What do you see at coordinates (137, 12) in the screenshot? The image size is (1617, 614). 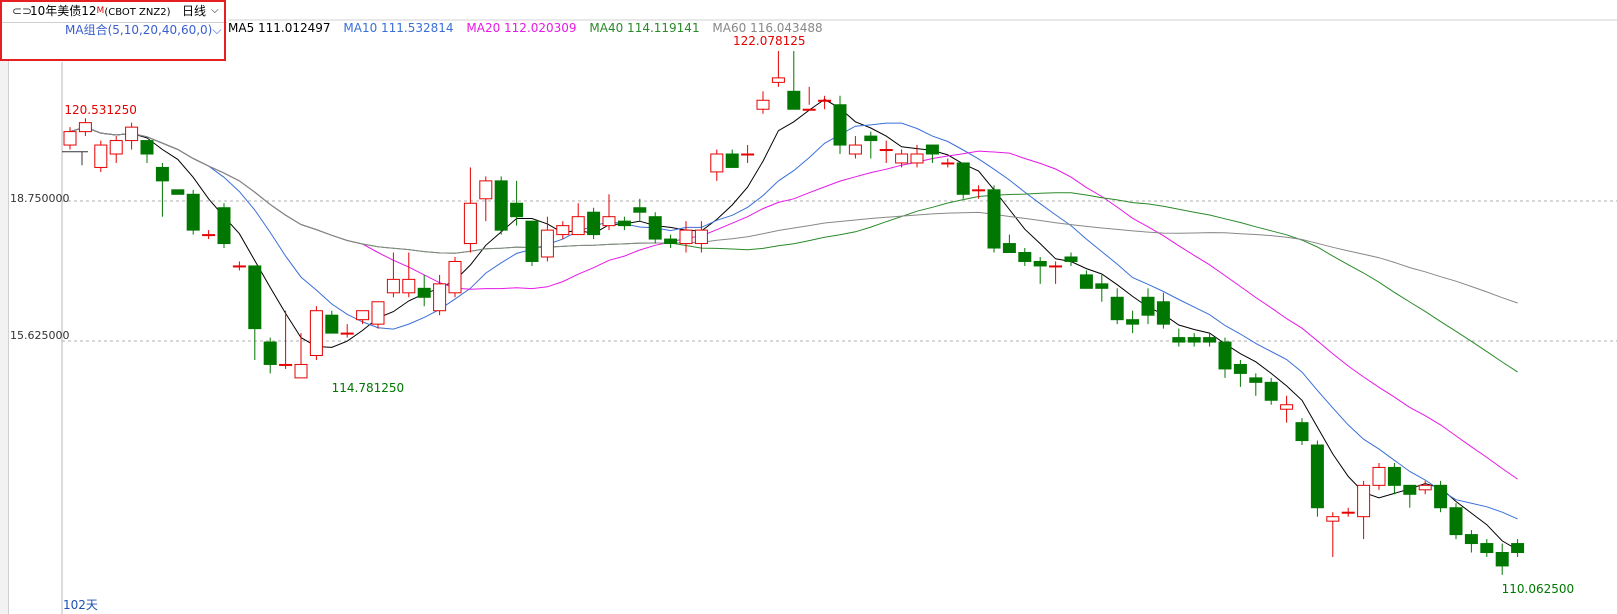 I see `instrument-code: (CBOT ZNZ2)` at bounding box center [137, 12].